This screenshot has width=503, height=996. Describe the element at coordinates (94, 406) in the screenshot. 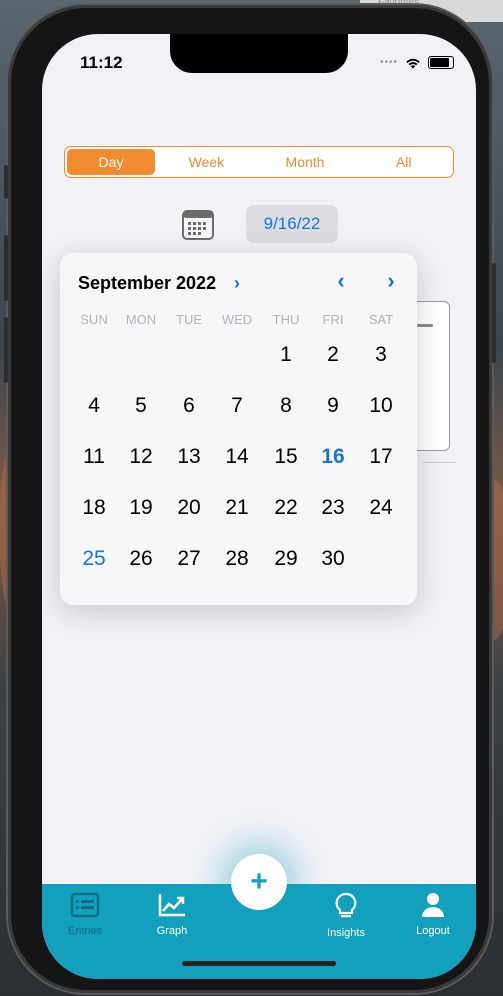

I see `calendar-day: 4` at that location.